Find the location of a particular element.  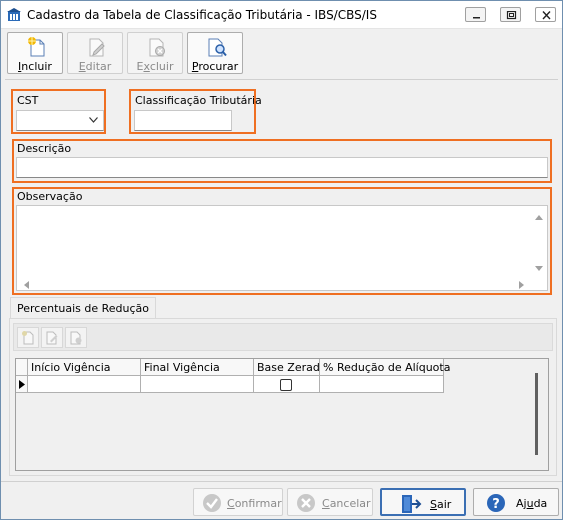

editar-button: Editar is located at coordinates (95, 53).